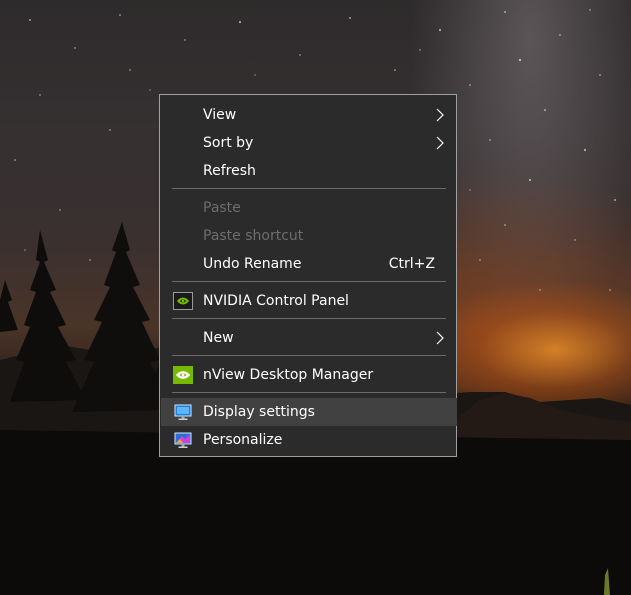 Image resolution: width=631 pixels, height=595 pixels. What do you see at coordinates (309, 171) in the screenshot?
I see `menu-item-refresh: Refresh` at bounding box center [309, 171].